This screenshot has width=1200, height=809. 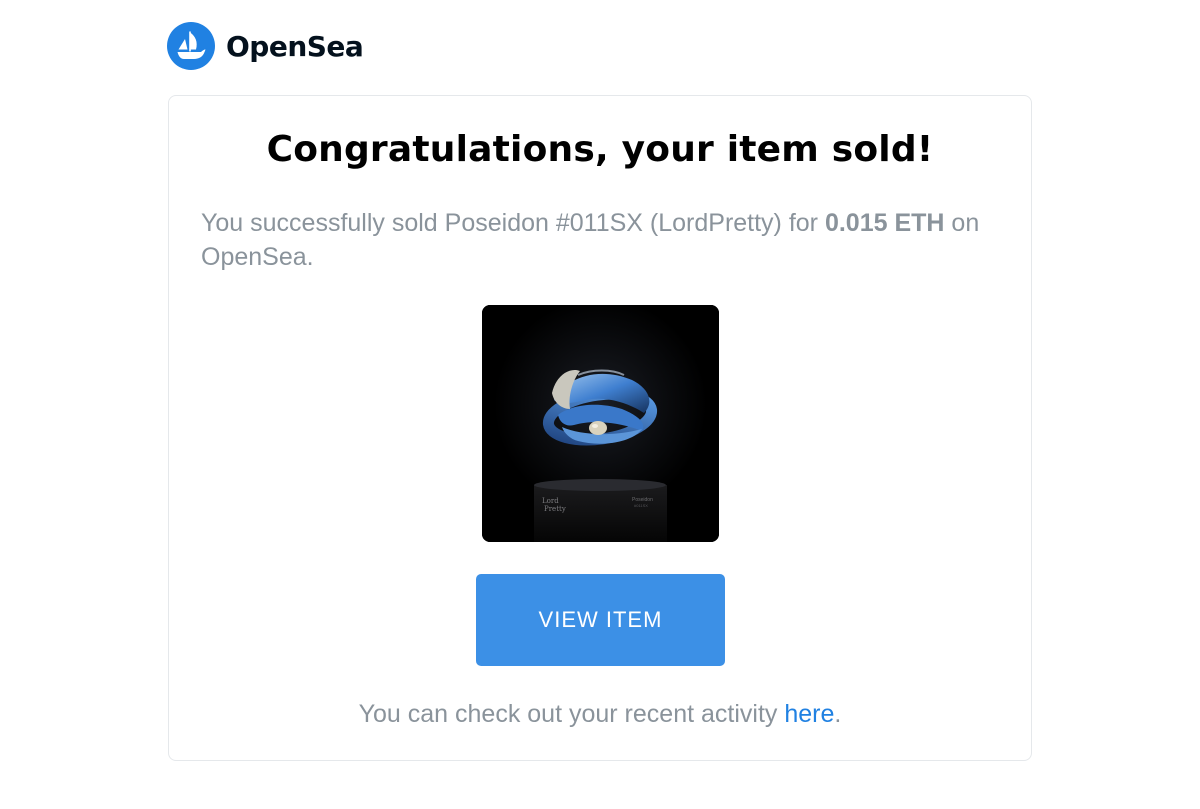 What do you see at coordinates (600, 149) in the screenshot?
I see `headline: Congratulations, your item sold!` at bounding box center [600, 149].